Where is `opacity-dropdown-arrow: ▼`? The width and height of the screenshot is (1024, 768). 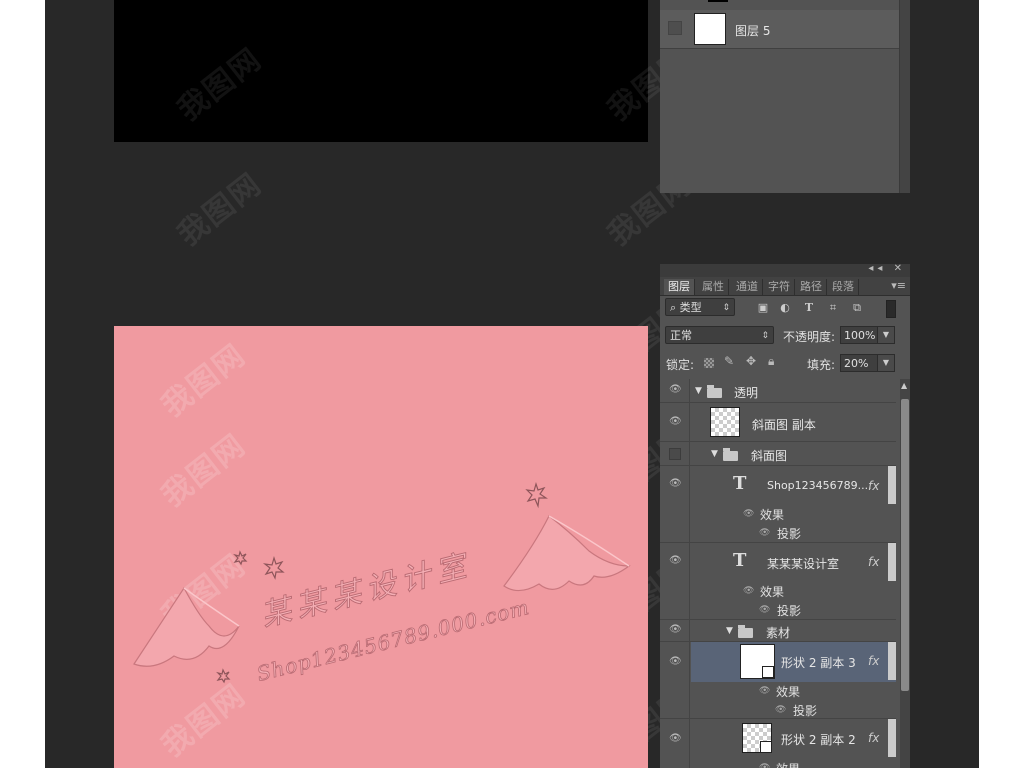
opacity-dropdown-arrow: ▼ is located at coordinates (886, 335).